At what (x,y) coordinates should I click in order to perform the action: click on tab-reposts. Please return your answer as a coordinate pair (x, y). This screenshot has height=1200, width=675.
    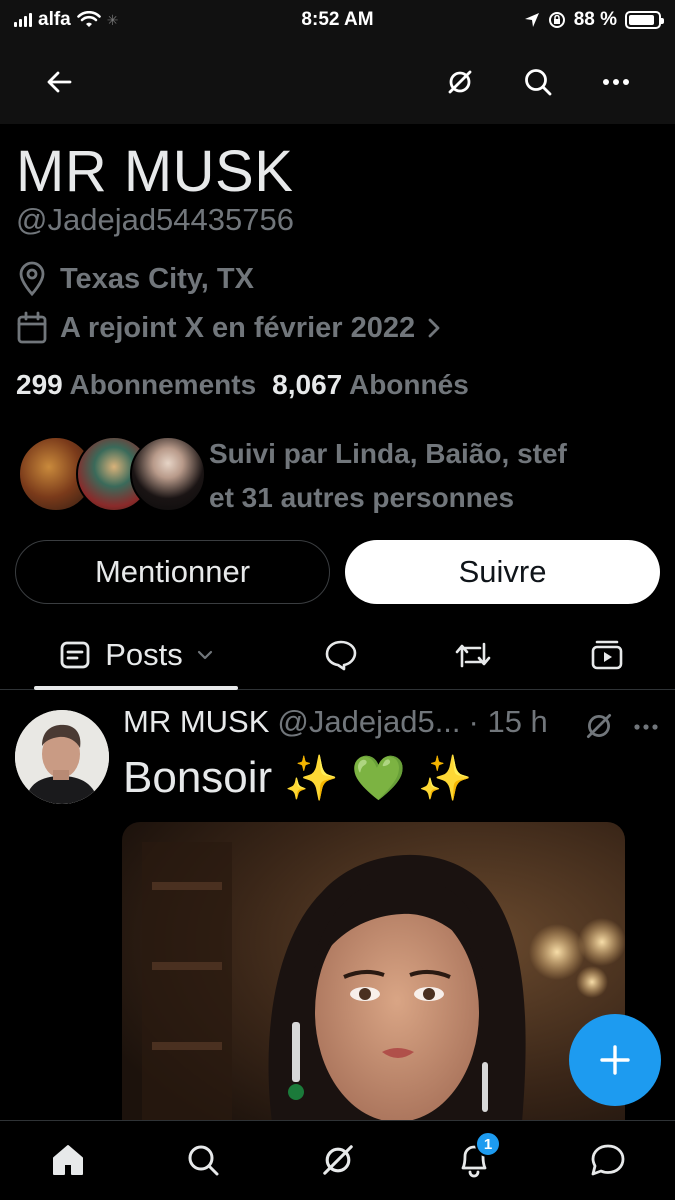
    Looking at the image, I should click on (473, 655).